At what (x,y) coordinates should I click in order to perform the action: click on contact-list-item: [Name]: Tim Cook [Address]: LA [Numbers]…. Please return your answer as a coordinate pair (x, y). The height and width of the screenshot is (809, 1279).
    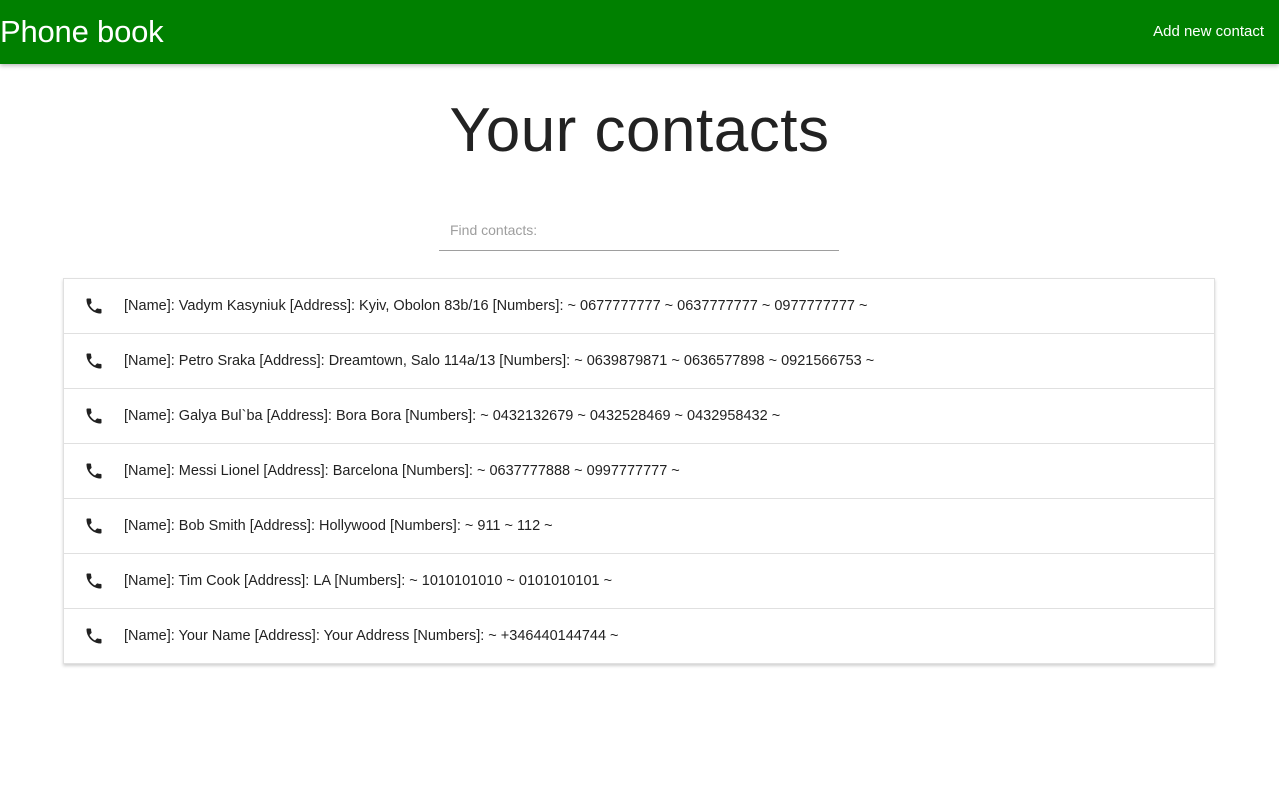
    Looking at the image, I should click on (639, 581).